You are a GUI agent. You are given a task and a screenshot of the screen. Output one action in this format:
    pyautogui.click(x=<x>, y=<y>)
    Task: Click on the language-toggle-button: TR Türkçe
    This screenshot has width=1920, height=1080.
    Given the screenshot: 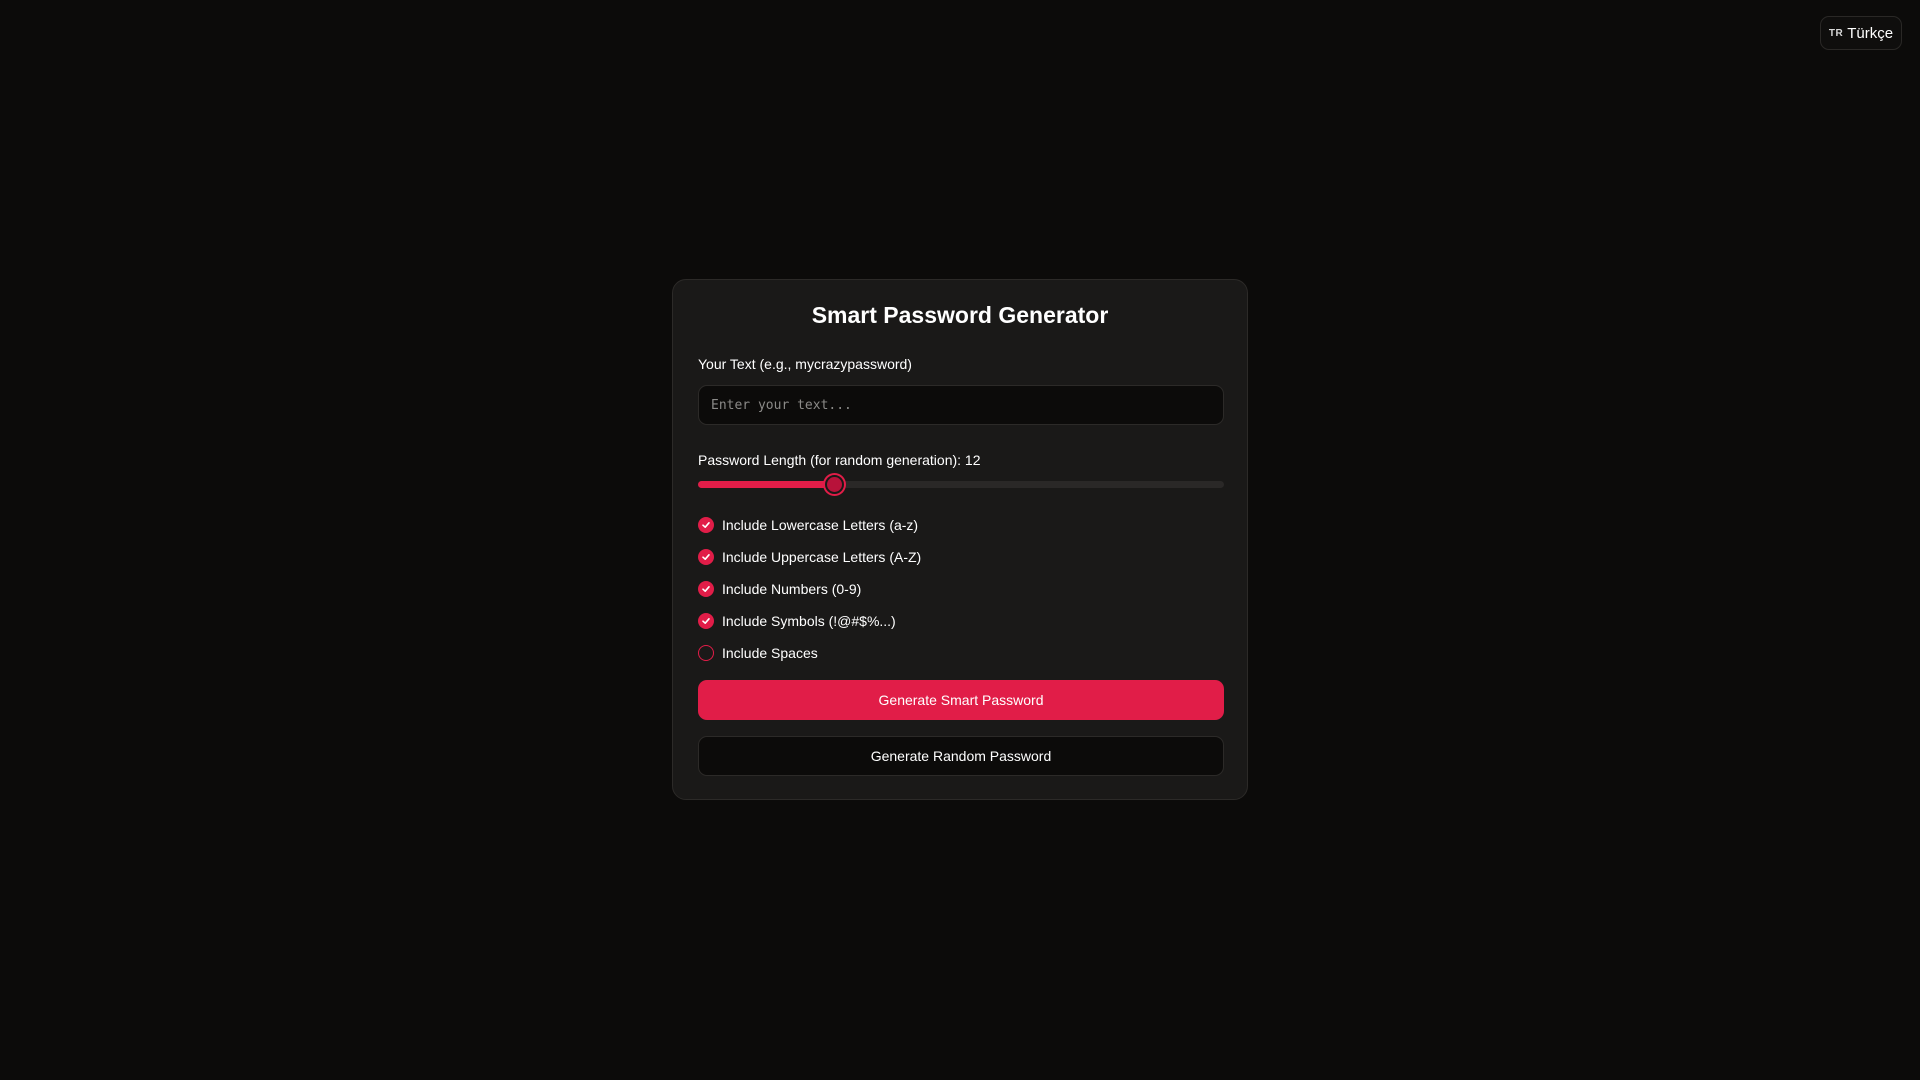 What is the action you would take?
    pyautogui.click(x=1861, y=33)
    